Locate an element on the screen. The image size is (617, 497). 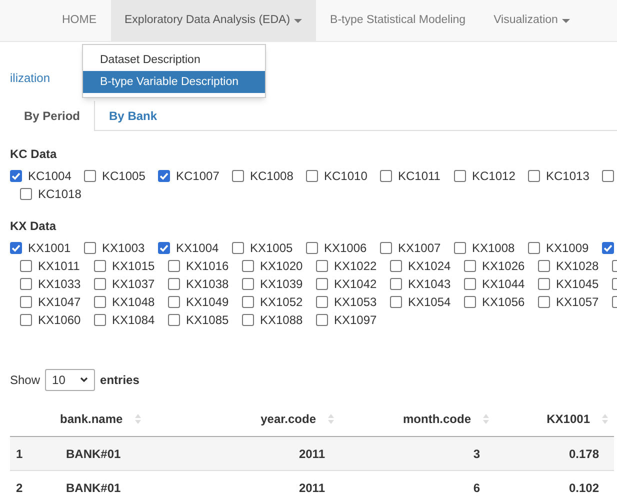
checkbox-label: KX1060 is located at coordinates (59, 320).